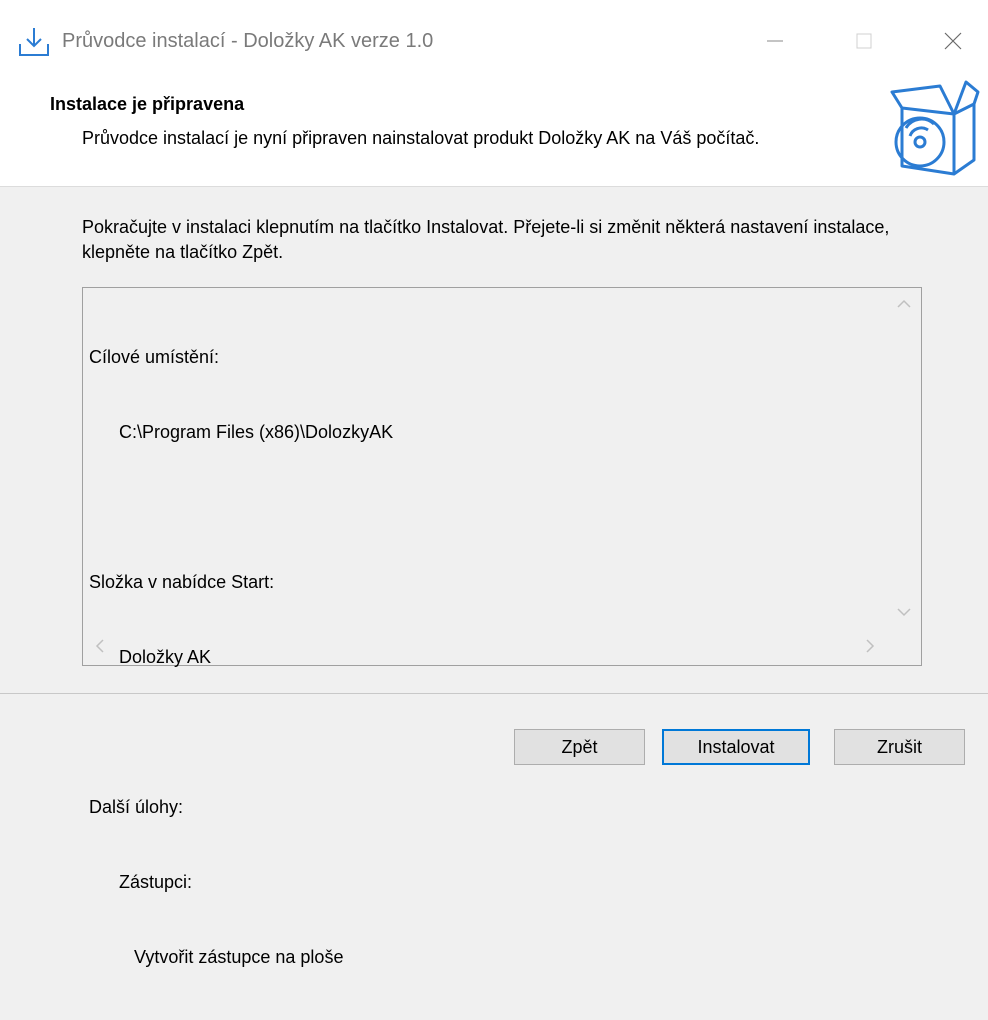 This screenshot has height=1020, width=988. I want to click on close-icon, so click(953, 43).